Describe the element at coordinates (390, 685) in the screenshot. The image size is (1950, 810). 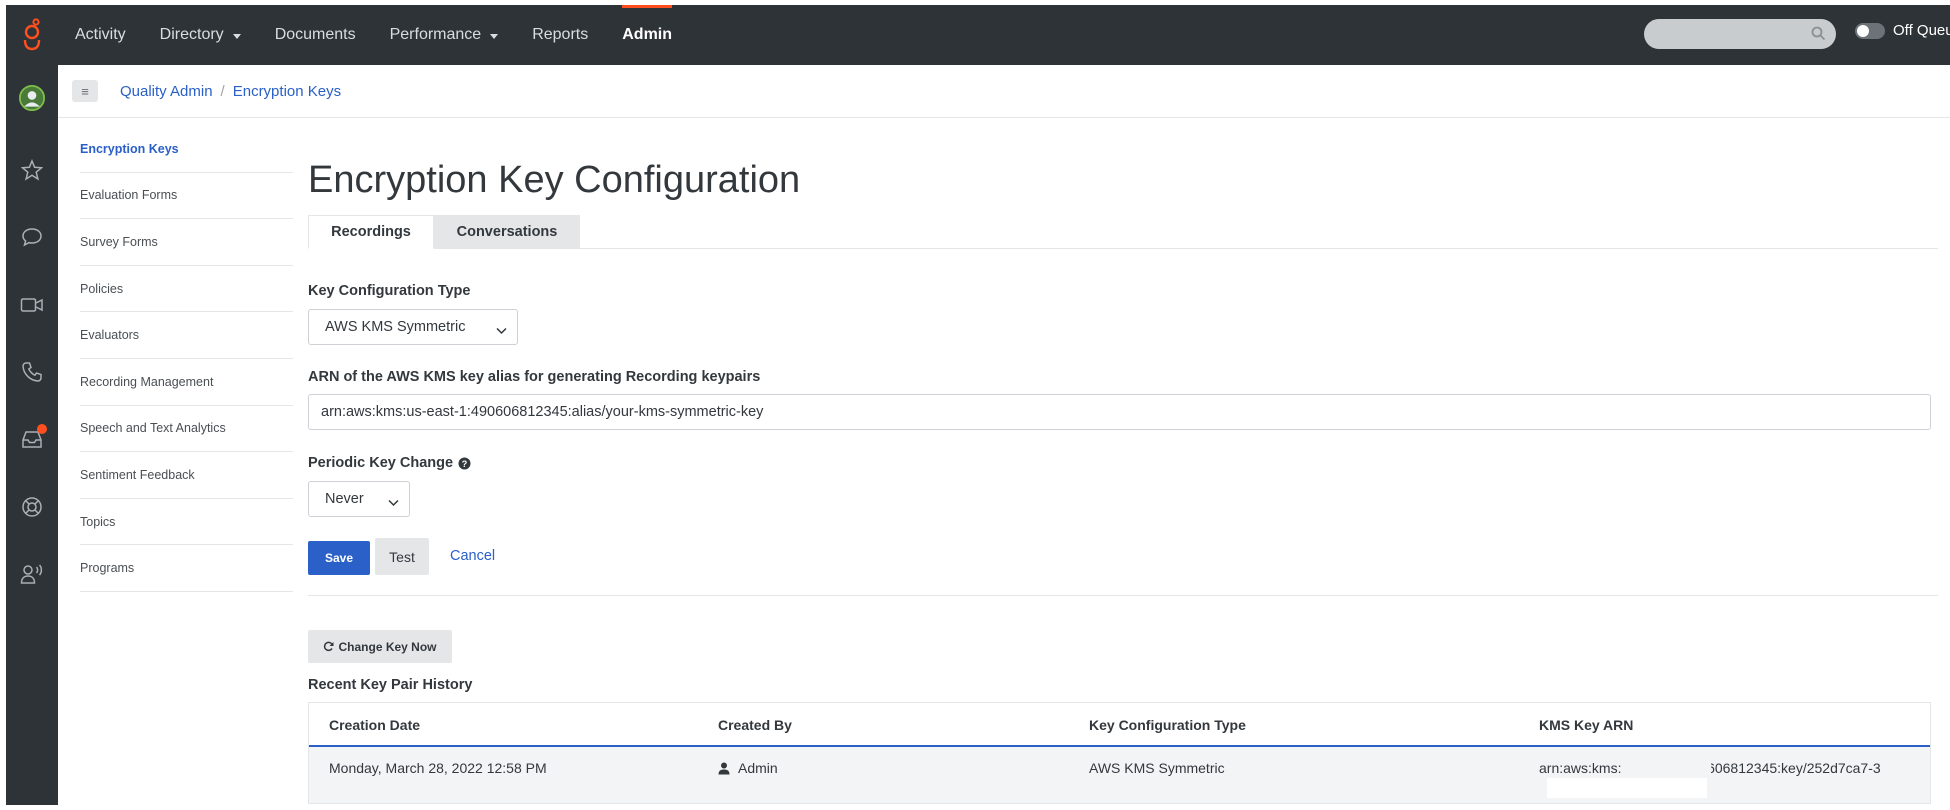
I see `recent-key-pair-history-title: Recent Key Pair History` at that location.